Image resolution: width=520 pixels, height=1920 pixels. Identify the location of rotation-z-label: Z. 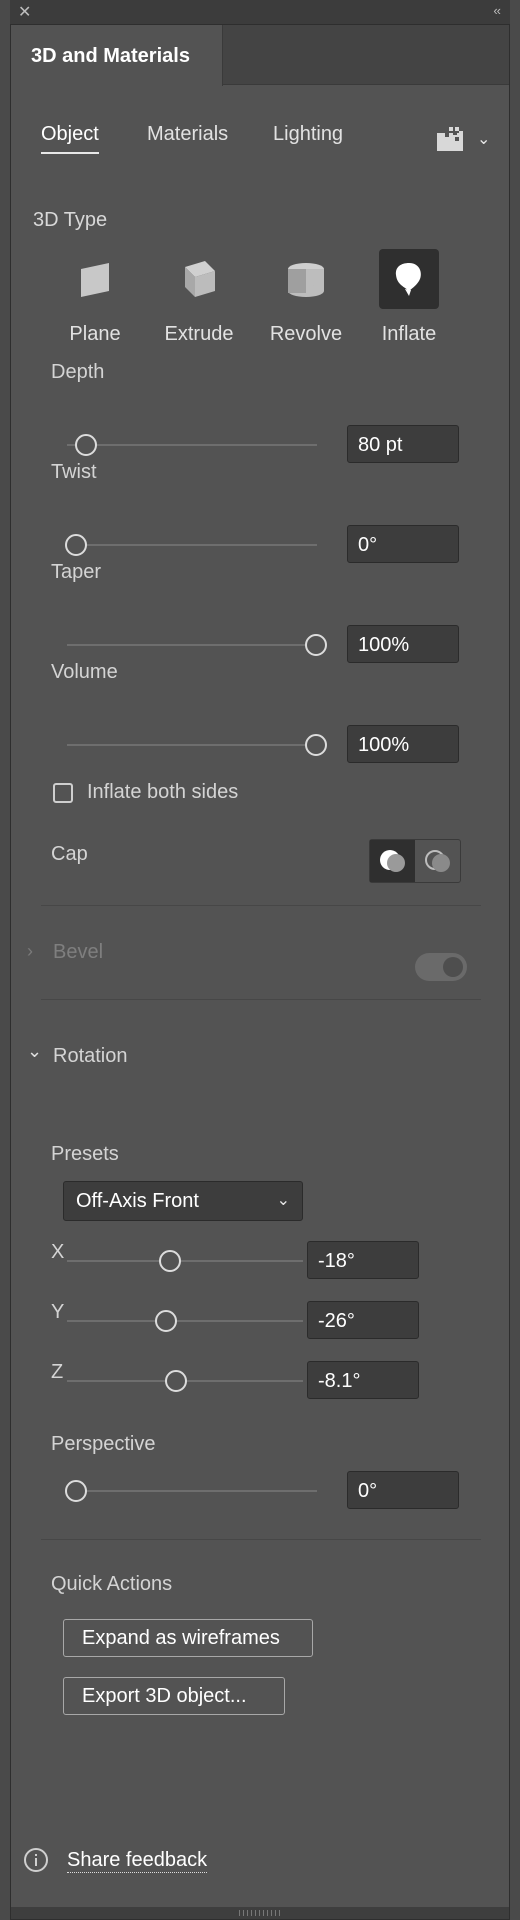
(57, 1372).